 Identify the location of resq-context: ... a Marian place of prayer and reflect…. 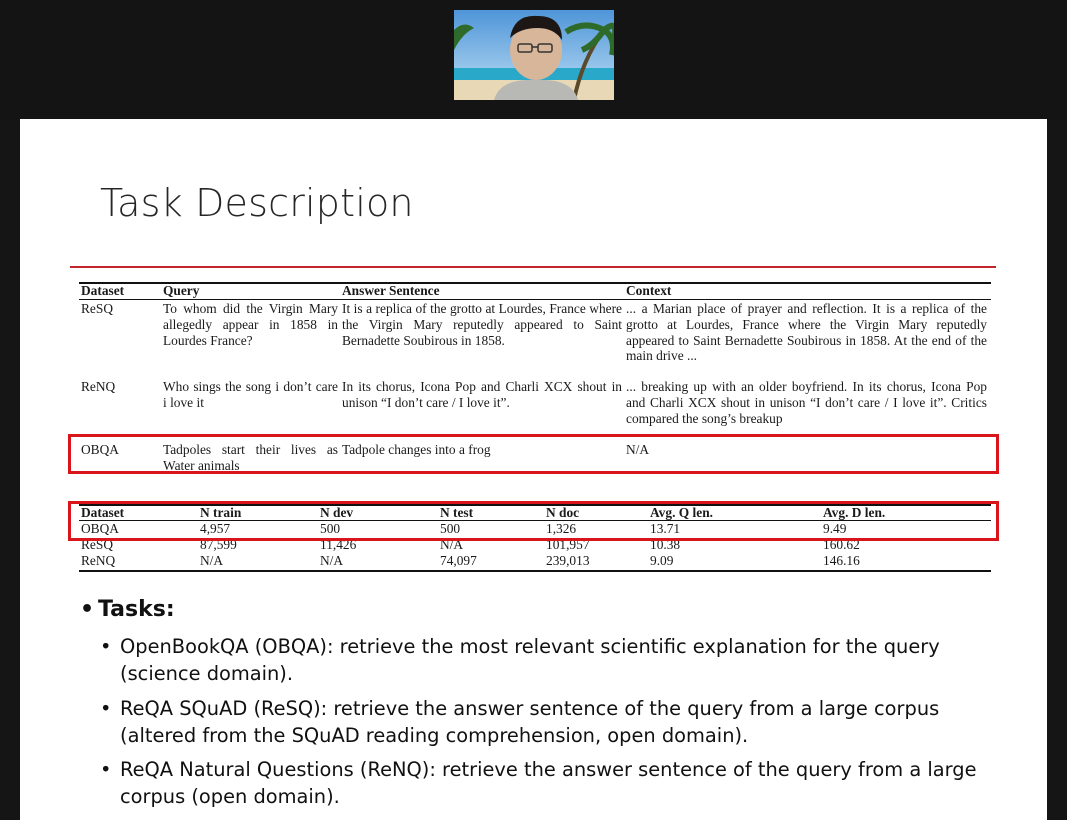
(806, 332).